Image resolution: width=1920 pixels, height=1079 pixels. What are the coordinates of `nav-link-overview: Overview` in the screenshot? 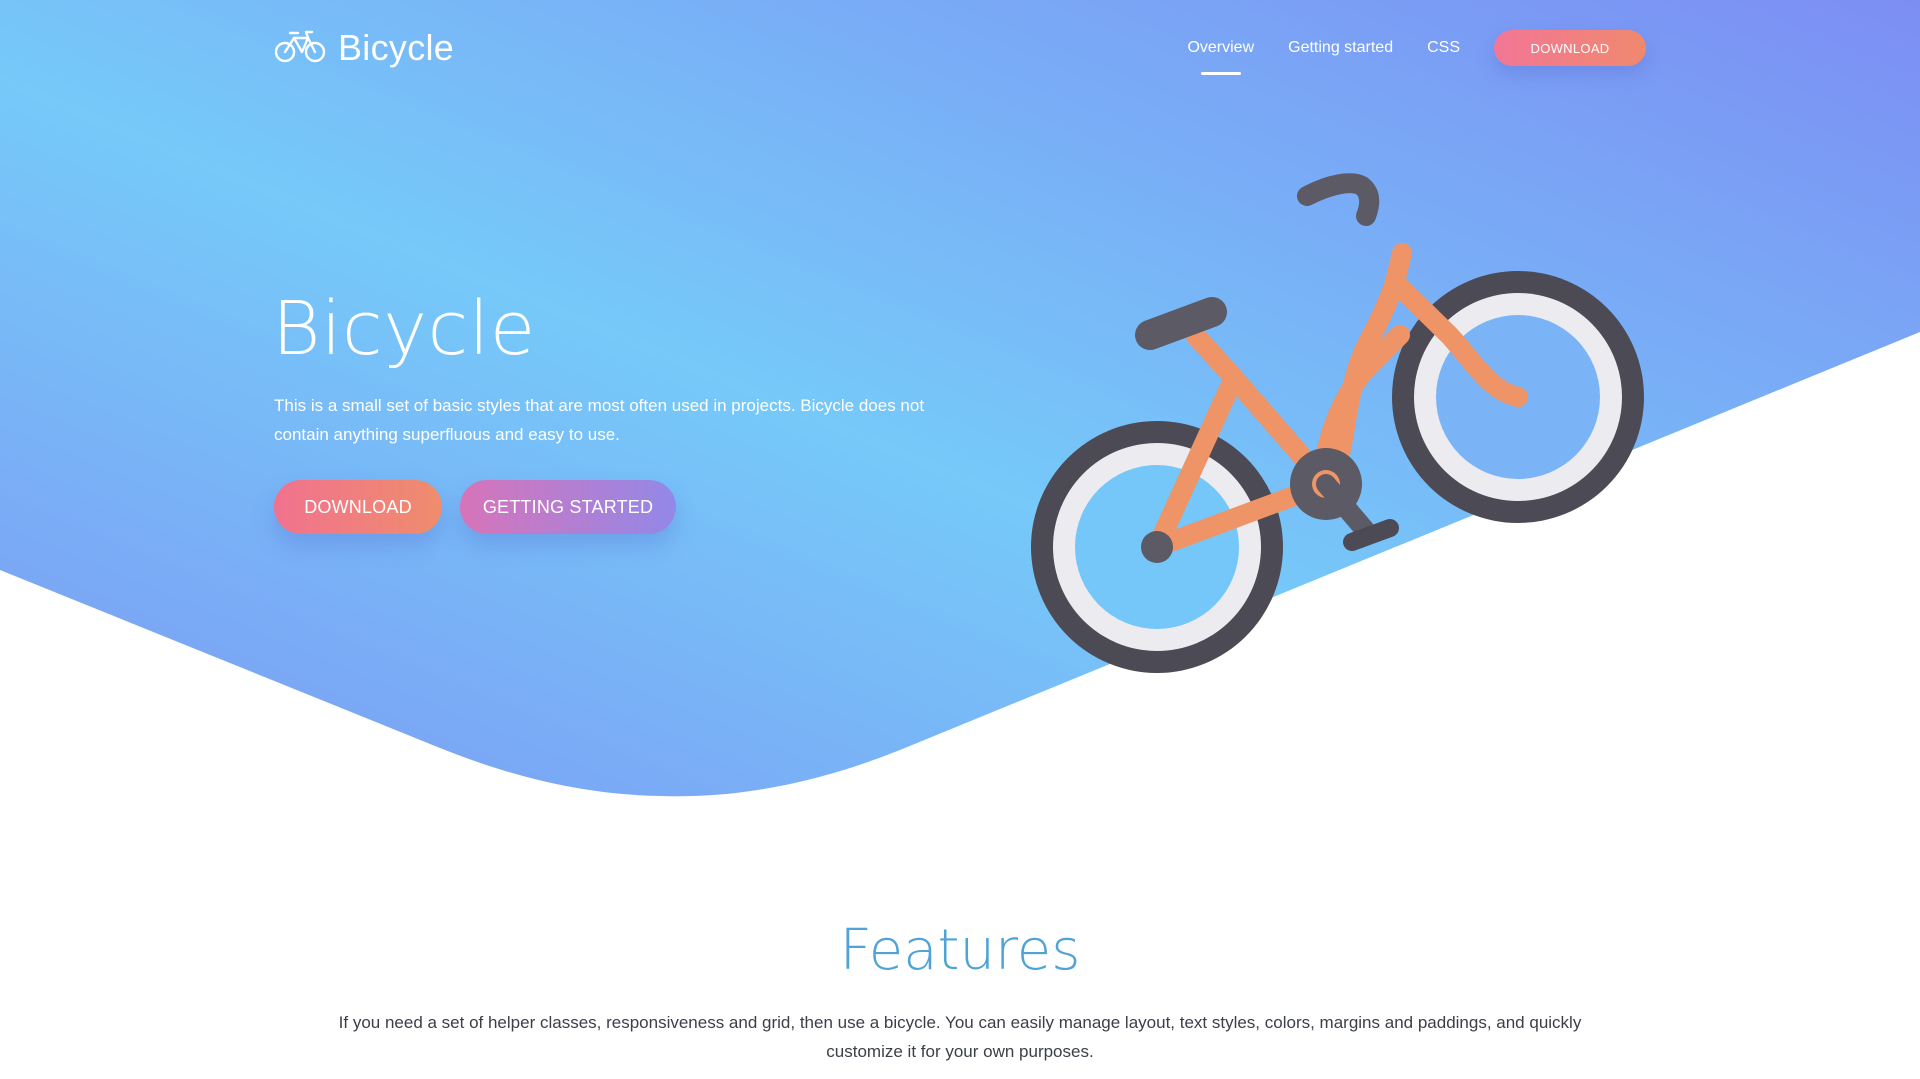 It's located at (1220, 48).